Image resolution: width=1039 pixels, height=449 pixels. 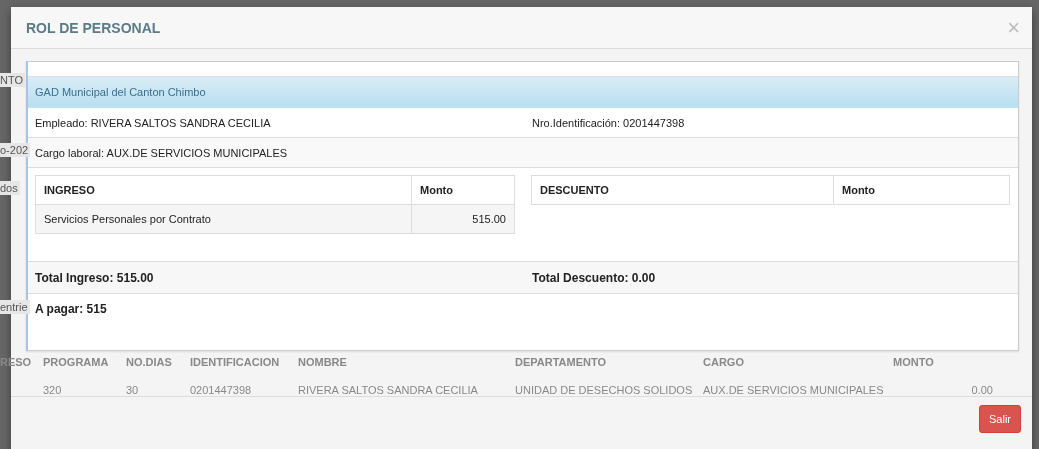 What do you see at coordinates (794, 390) in the screenshot?
I see `table-cell-text: AUX.DE SERVICIOS MUNICIPALES` at bounding box center [794, 390].